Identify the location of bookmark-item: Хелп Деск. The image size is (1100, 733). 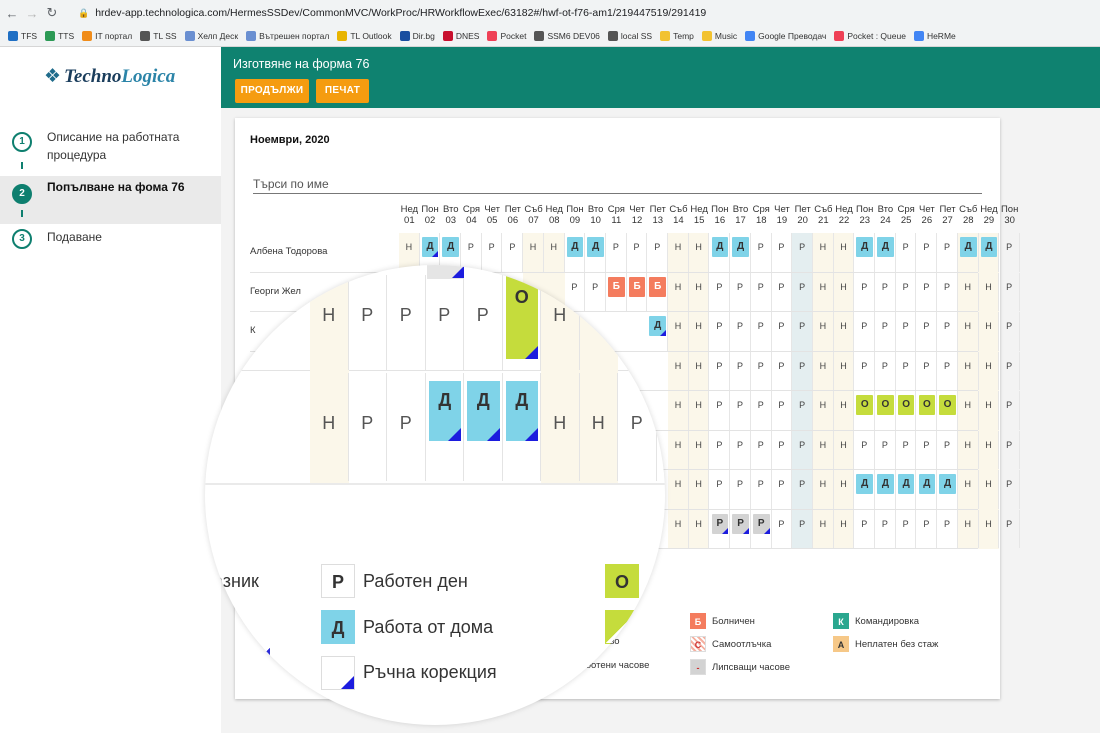
(211, 36).